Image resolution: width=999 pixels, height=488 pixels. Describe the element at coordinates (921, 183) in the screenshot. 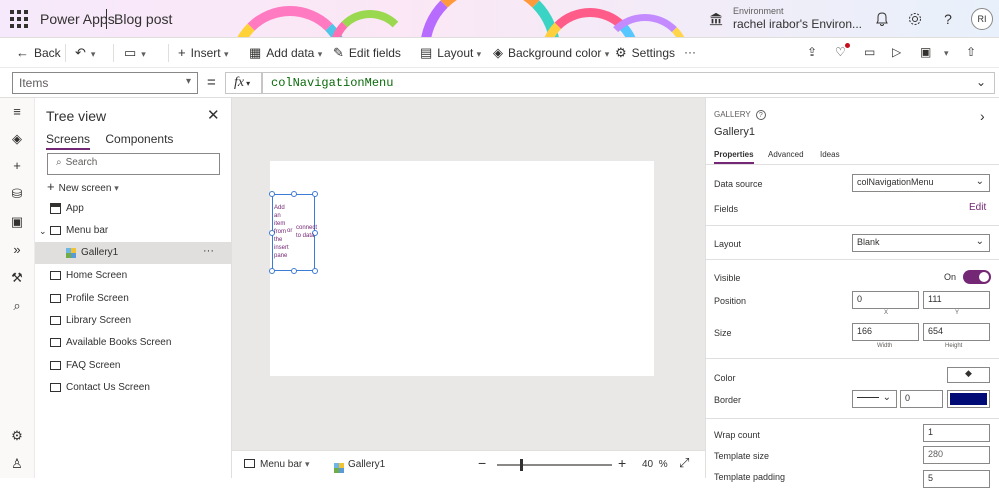

I see `data-source-dropdown: colNavigationMenu ⌄` at that location.